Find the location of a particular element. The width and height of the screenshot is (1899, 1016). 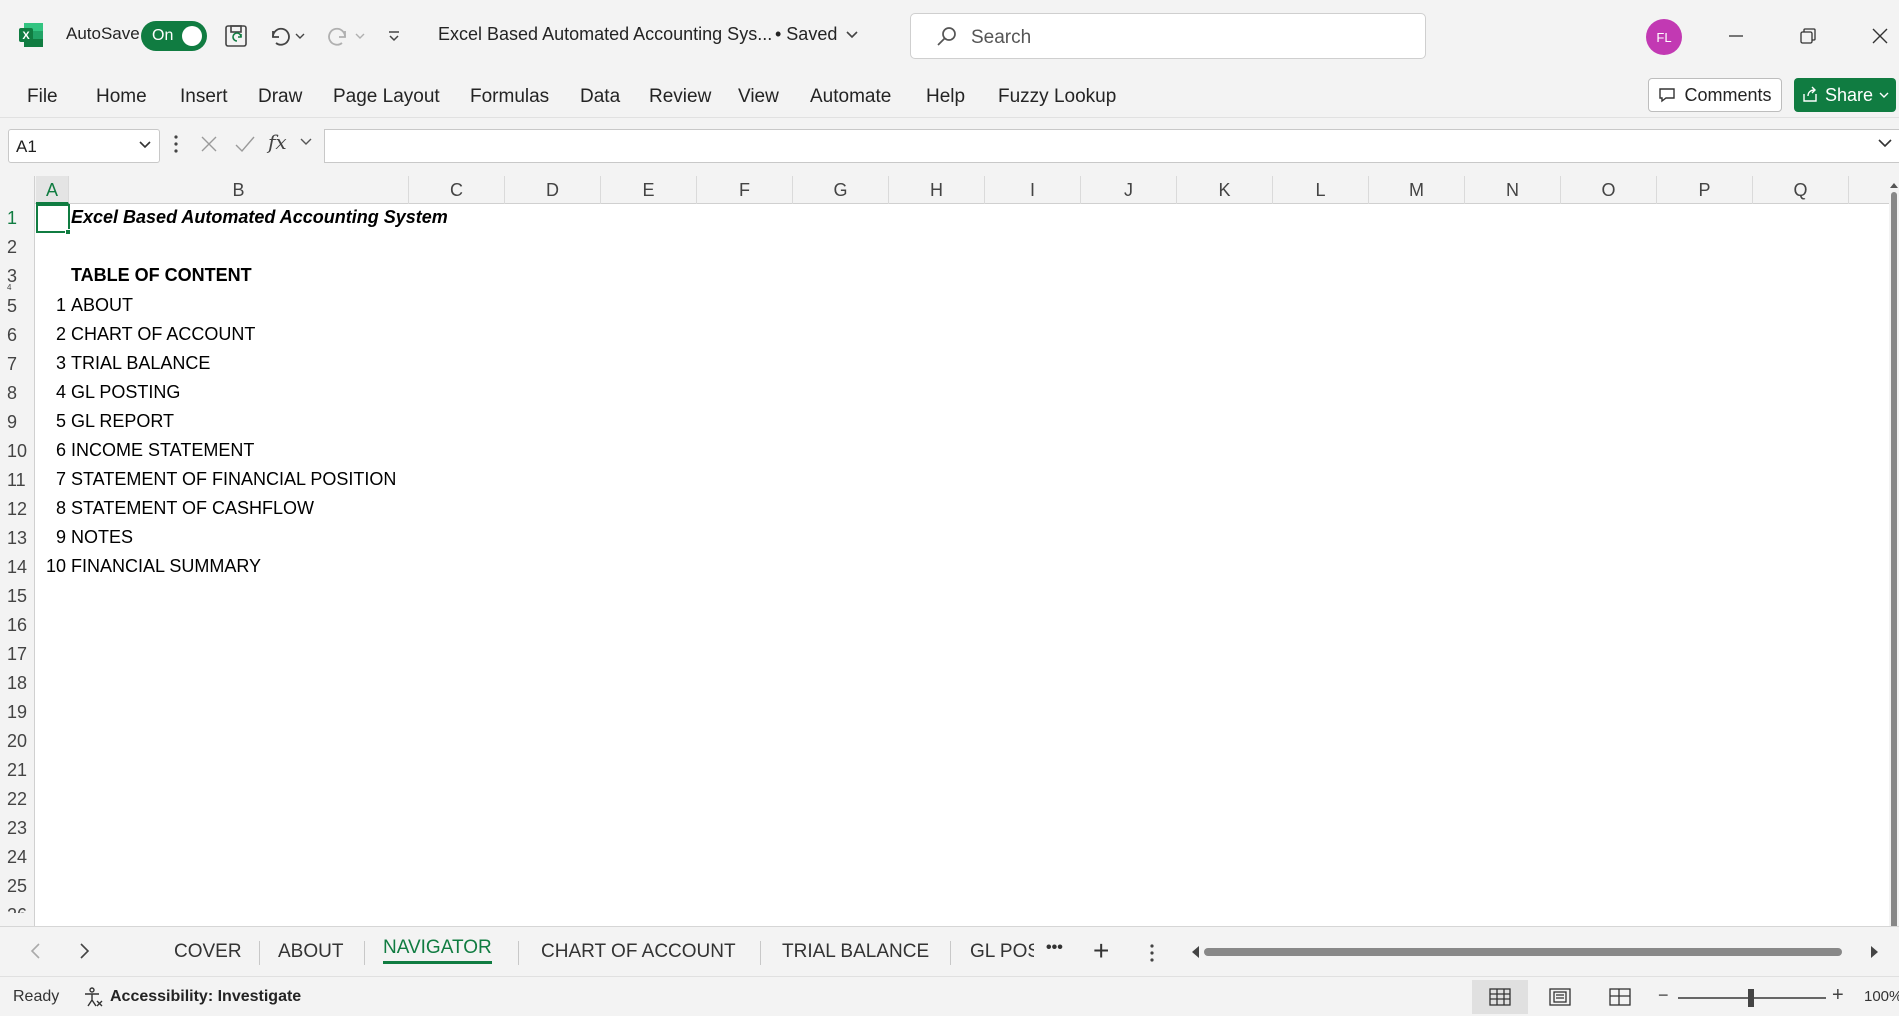

redo-dropdown-icon is located at coordinates (360, 36).